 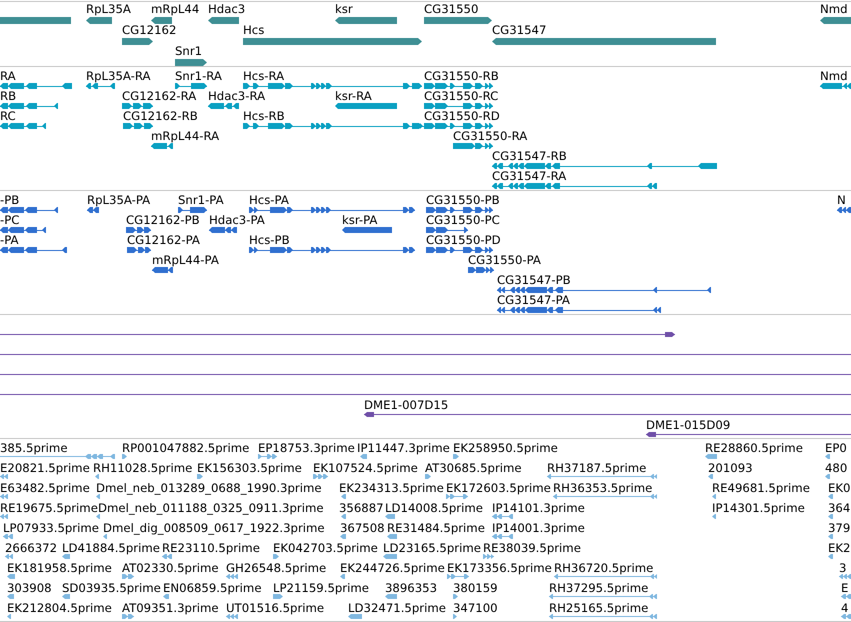 What do you see at coordinates (188, 51) in the screenshot?
I see `gene-label: Snr1` at bounding box center [188, 51].